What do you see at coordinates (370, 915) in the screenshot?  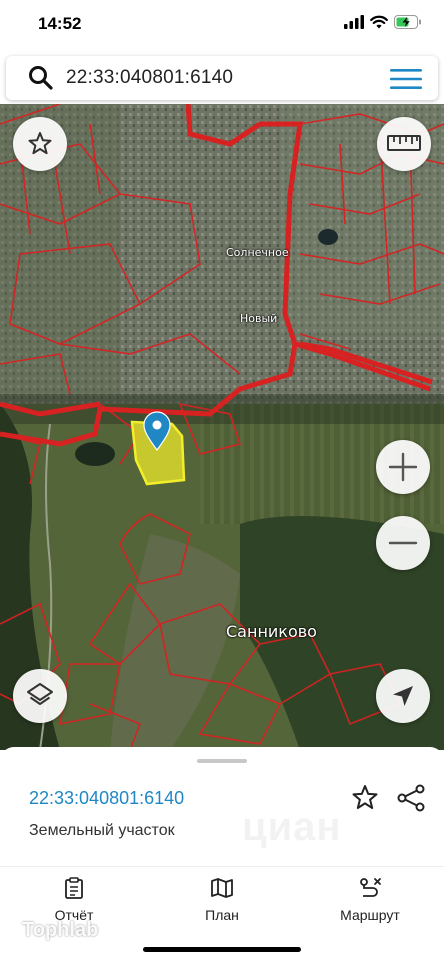 I see `tab-route-label: Маршрут` at bounding box center [370, 915].